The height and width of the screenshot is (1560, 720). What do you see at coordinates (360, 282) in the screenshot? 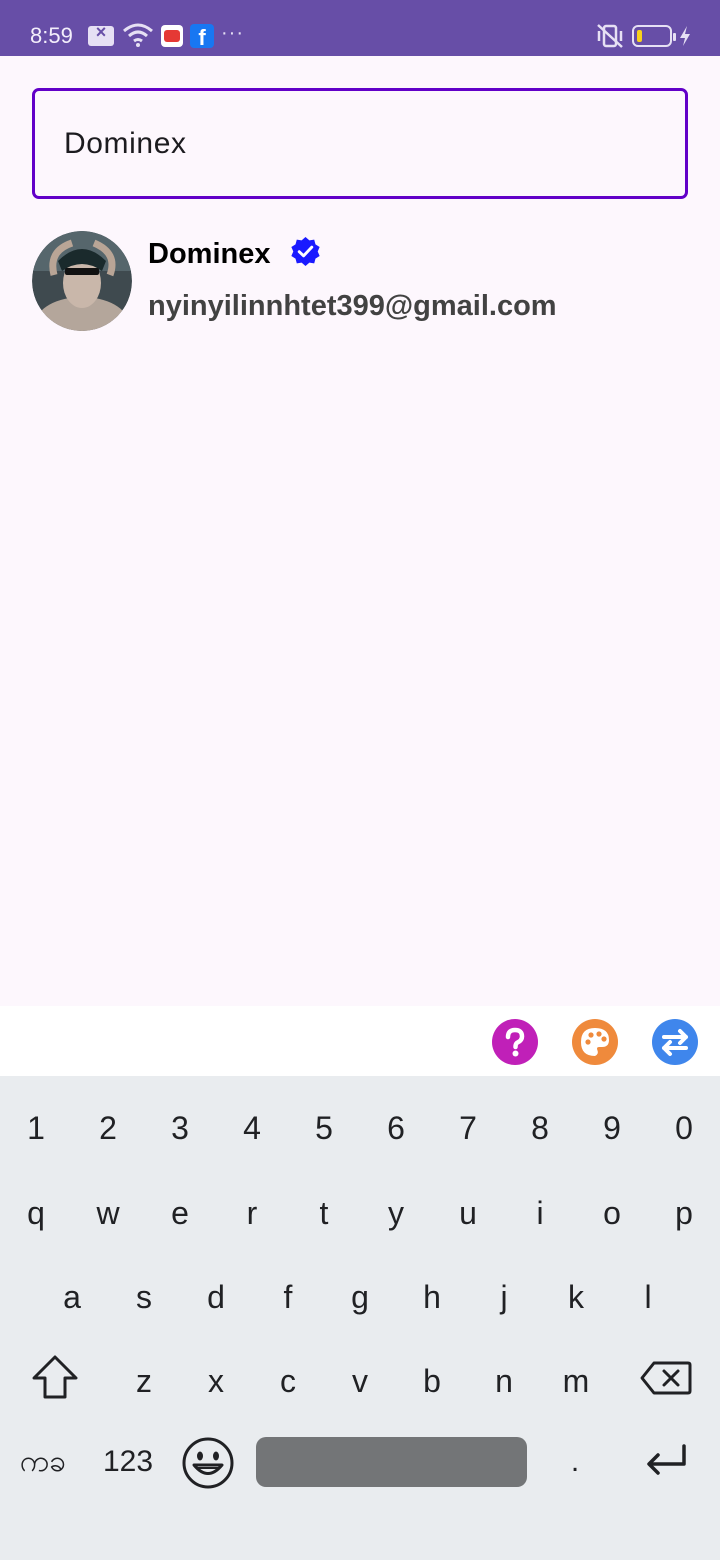
I see `result-list-item: Dominex nyinyilinnhtet399@gmail.com` at bounding box center [360, 282].